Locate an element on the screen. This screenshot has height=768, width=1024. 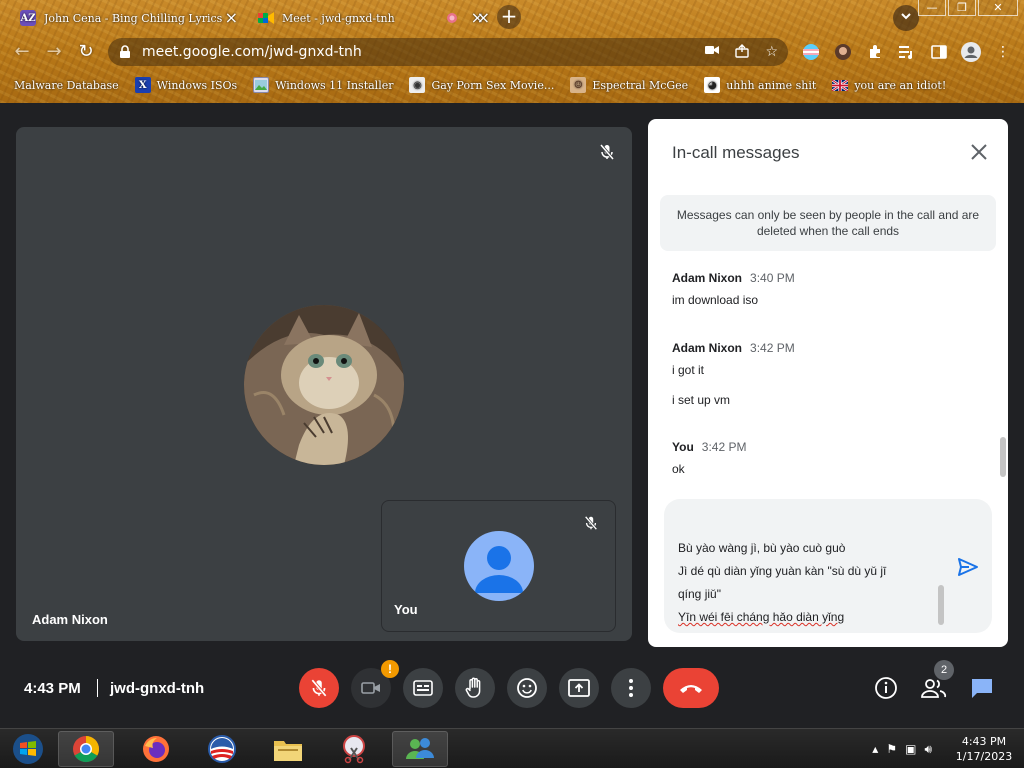
leave-call-button is located at coordinates (691, 688).